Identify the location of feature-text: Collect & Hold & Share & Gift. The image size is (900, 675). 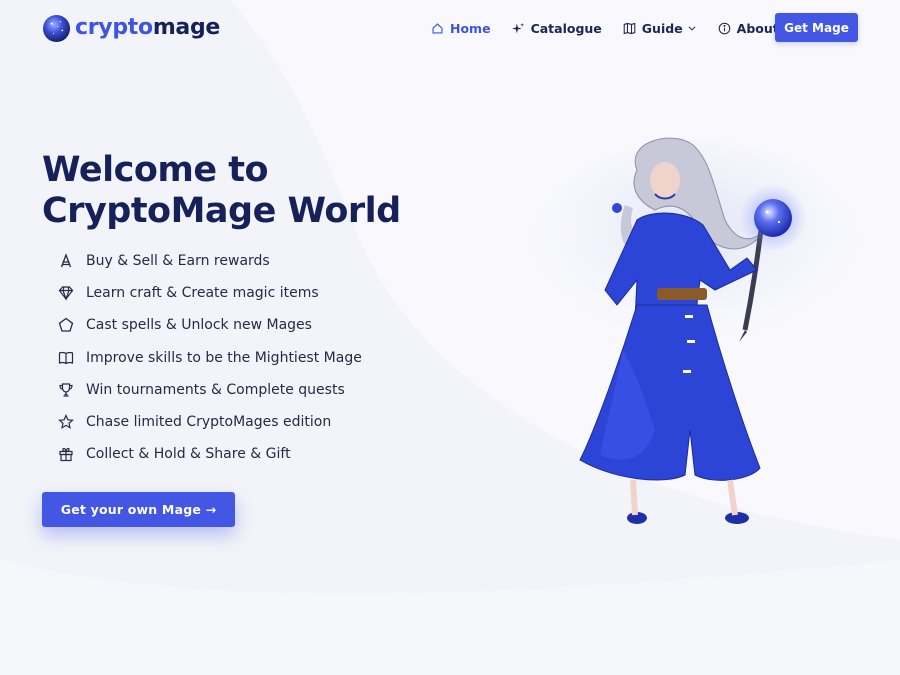
(188, 454).